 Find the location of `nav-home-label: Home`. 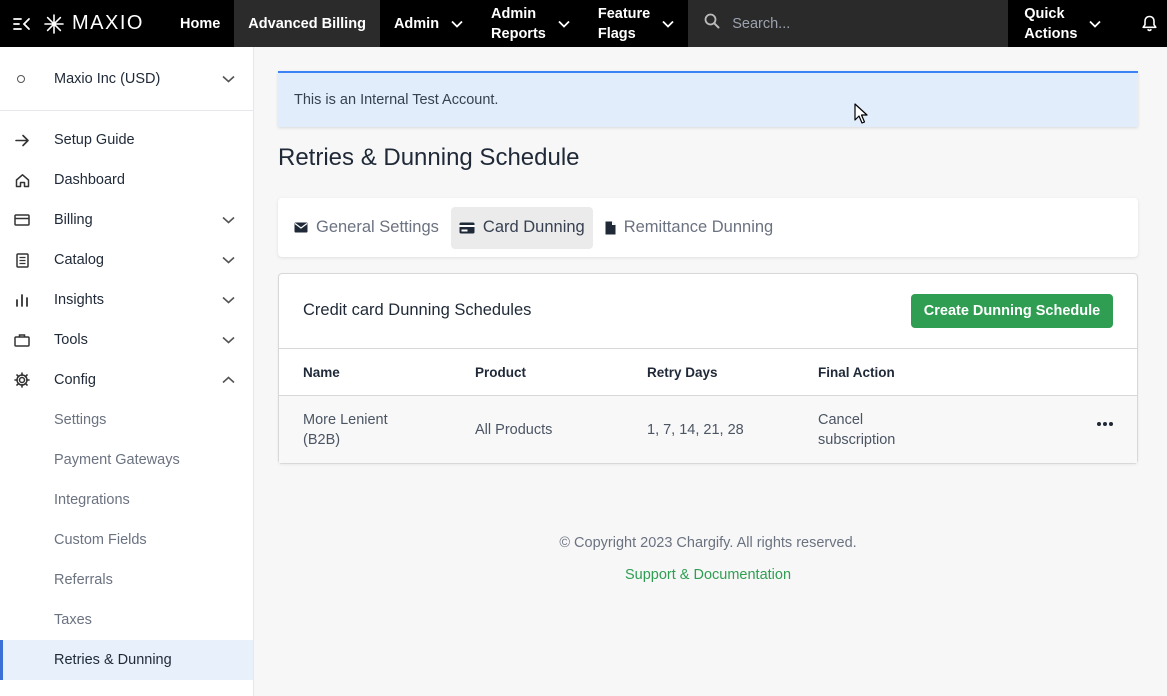

nav-home-label: Home is located at coordinates (200, 23).